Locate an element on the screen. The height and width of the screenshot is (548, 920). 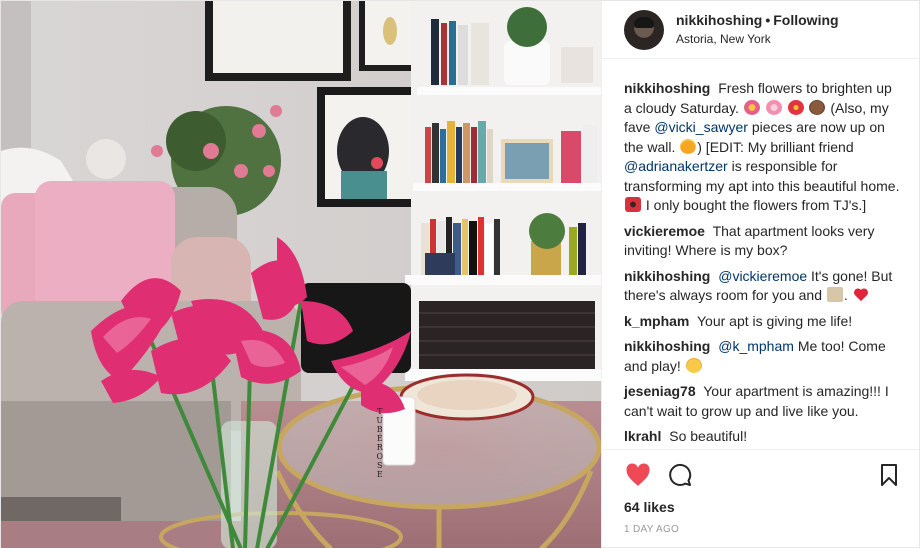
comment-username: lkrahl is located at coordinates (642, 436).